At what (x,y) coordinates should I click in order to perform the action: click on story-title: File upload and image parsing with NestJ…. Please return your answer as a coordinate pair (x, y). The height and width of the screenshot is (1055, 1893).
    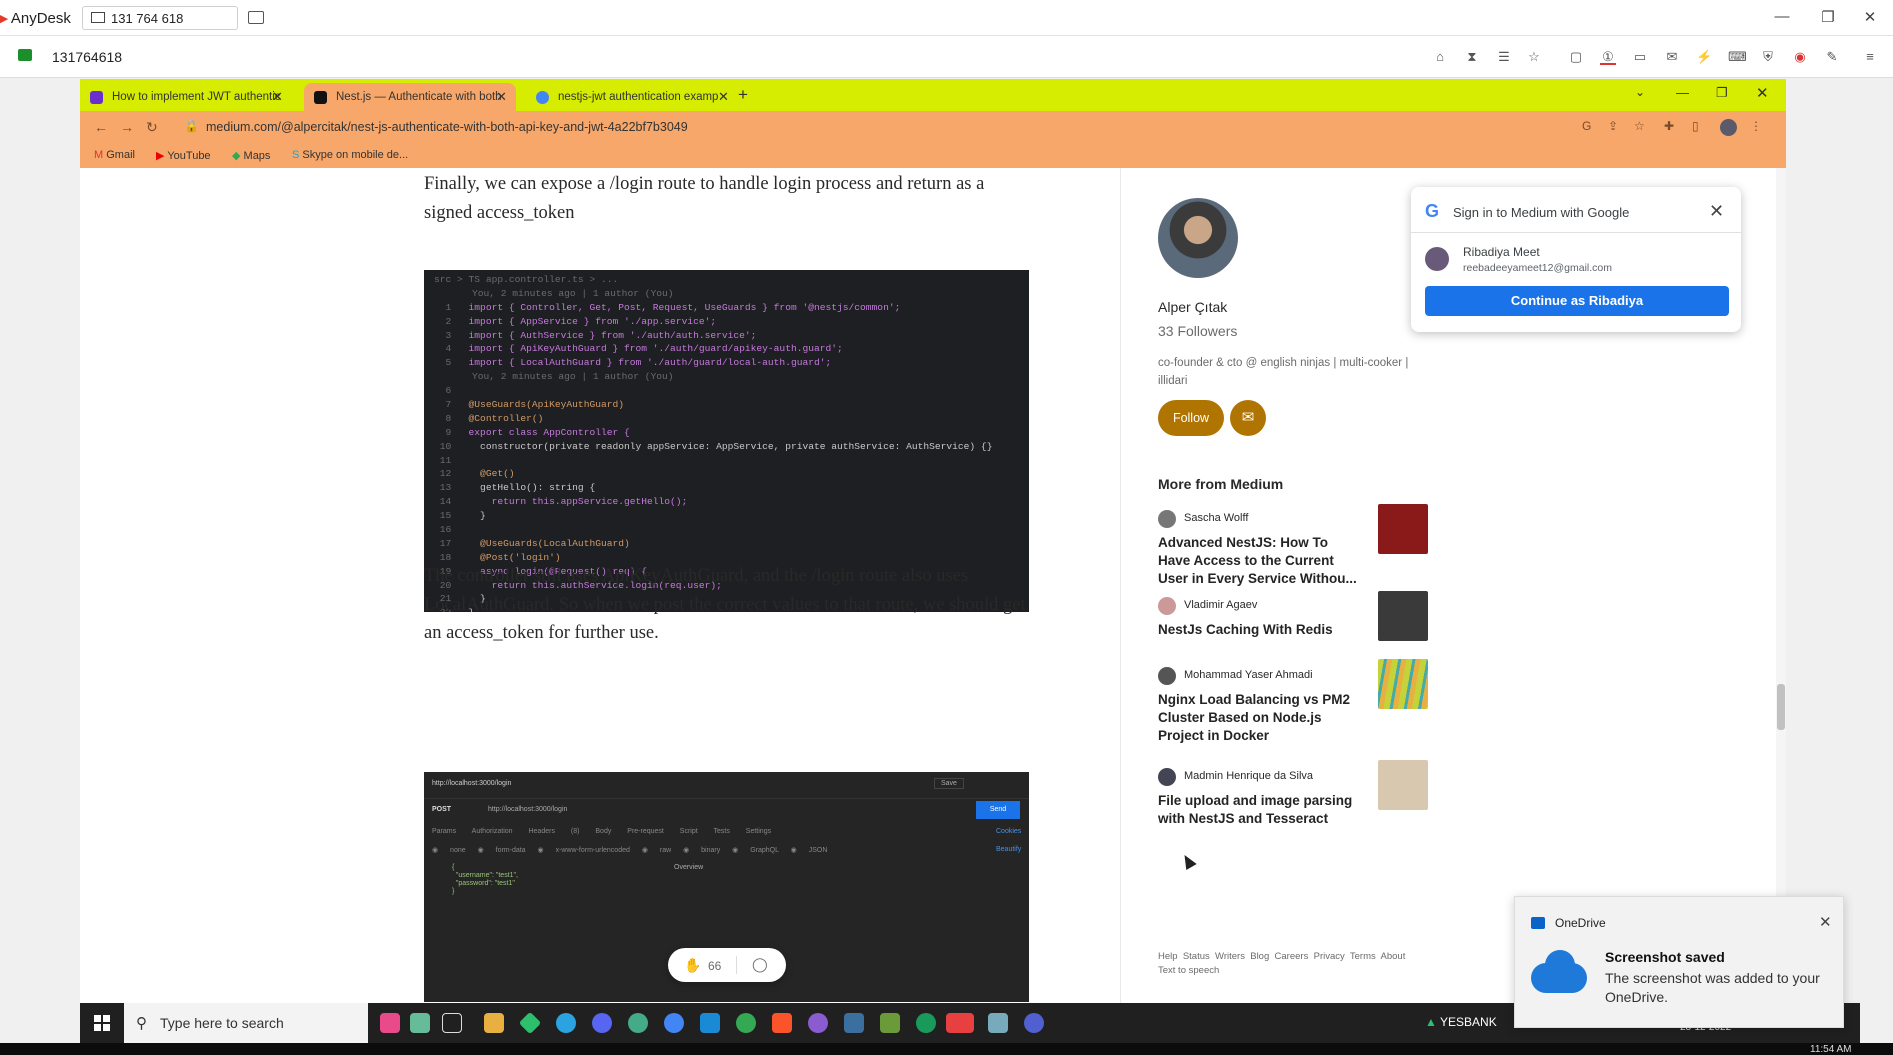
    Looking at the image, I should click on (1258, 810).